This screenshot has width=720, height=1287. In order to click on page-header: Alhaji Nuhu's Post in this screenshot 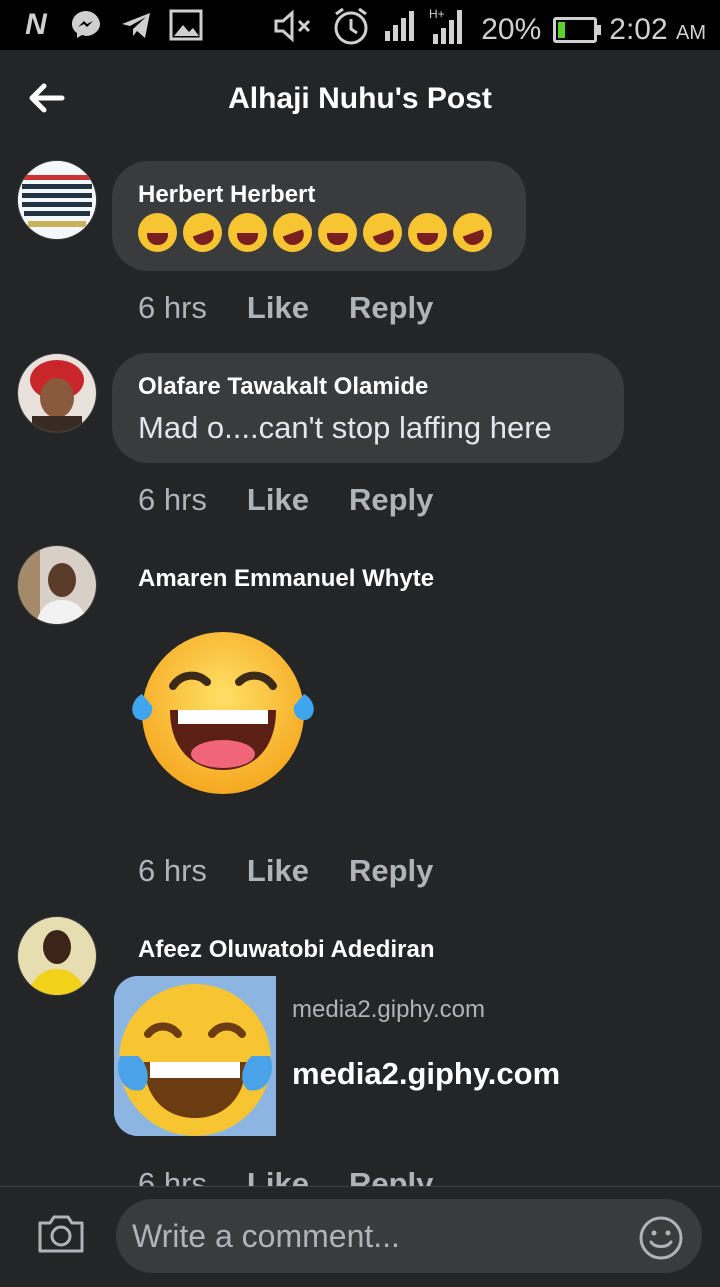, I will do `click(360, 100)`.